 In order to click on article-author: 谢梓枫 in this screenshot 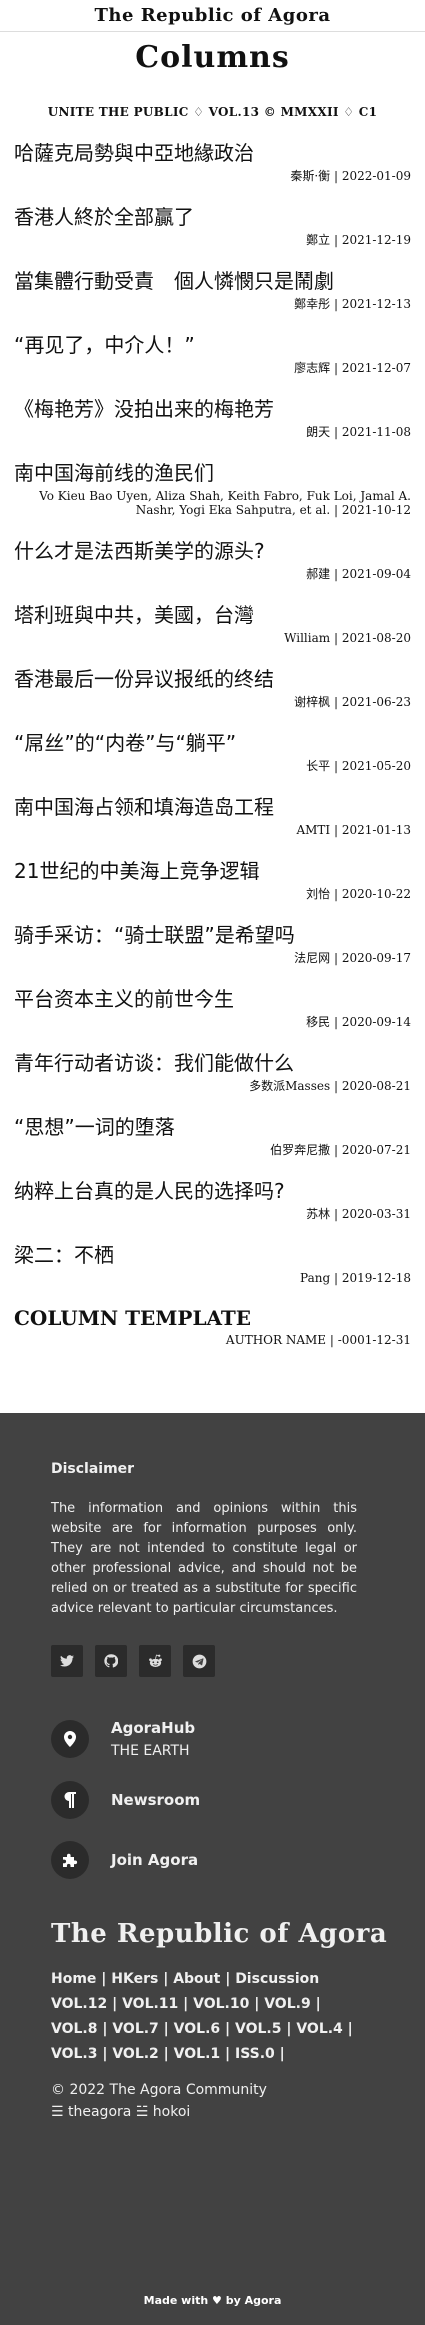, I will do `click(312, 702)`.